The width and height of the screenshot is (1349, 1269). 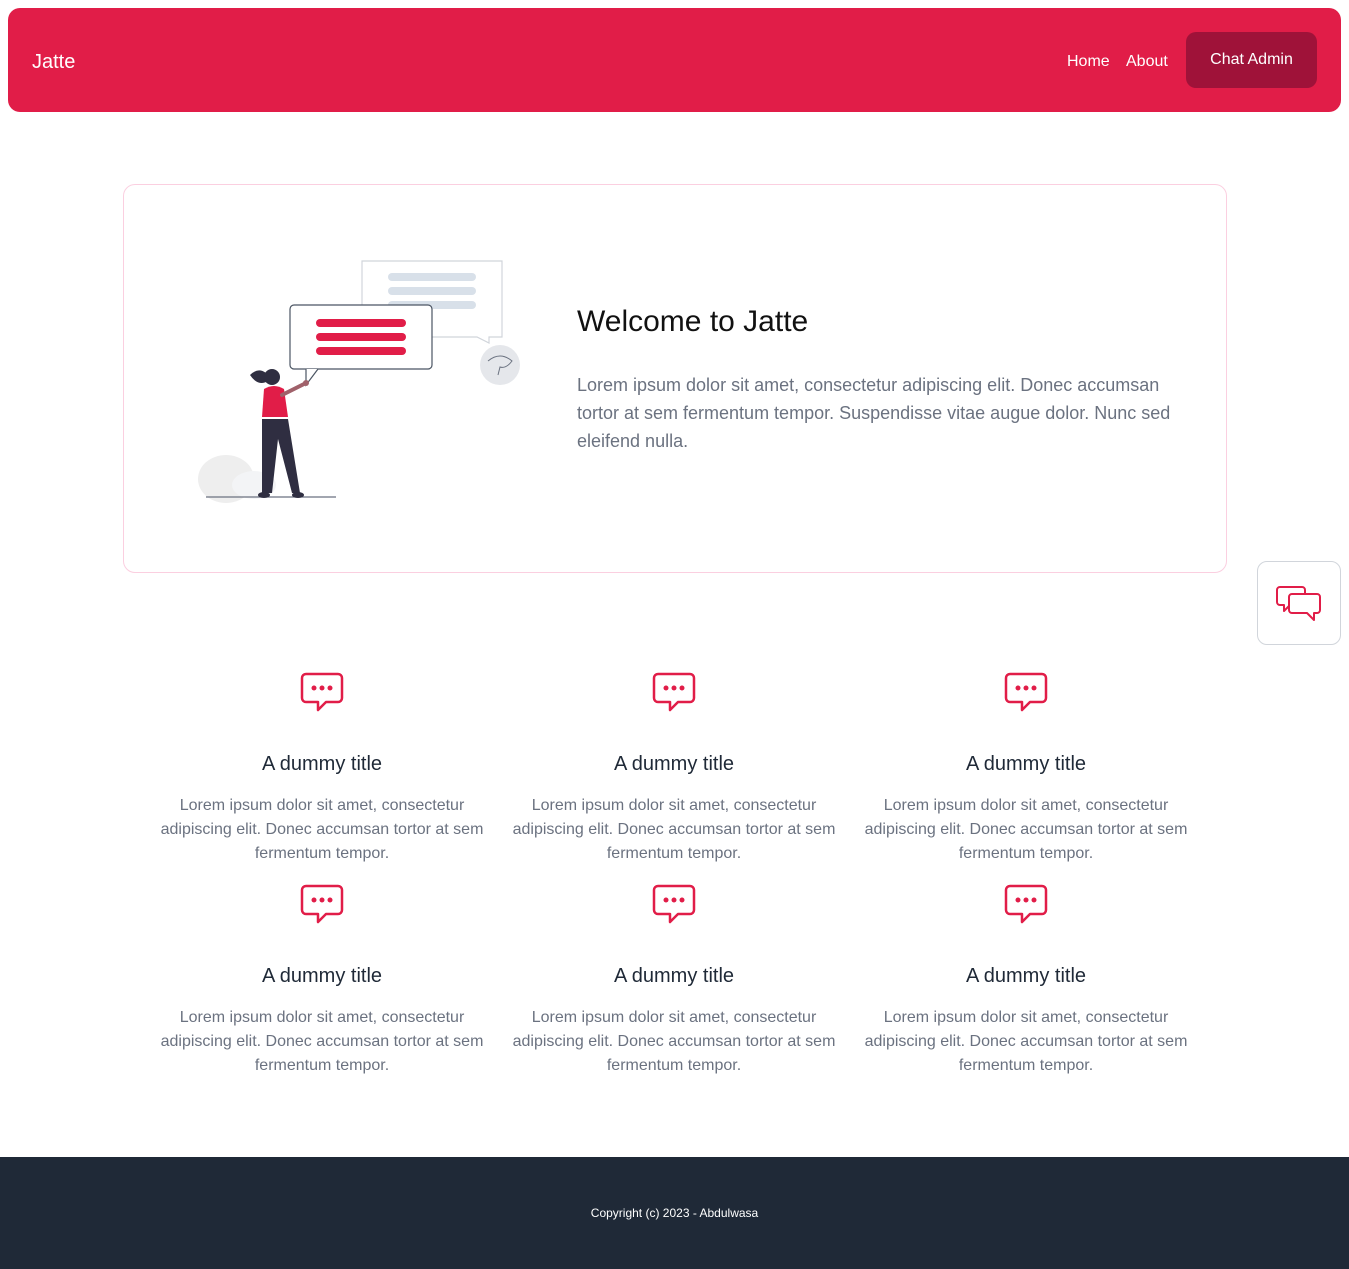 I want to click on footer: Copyright (c) 2023 - Abdulwasa, so click(x=674, y=1213).